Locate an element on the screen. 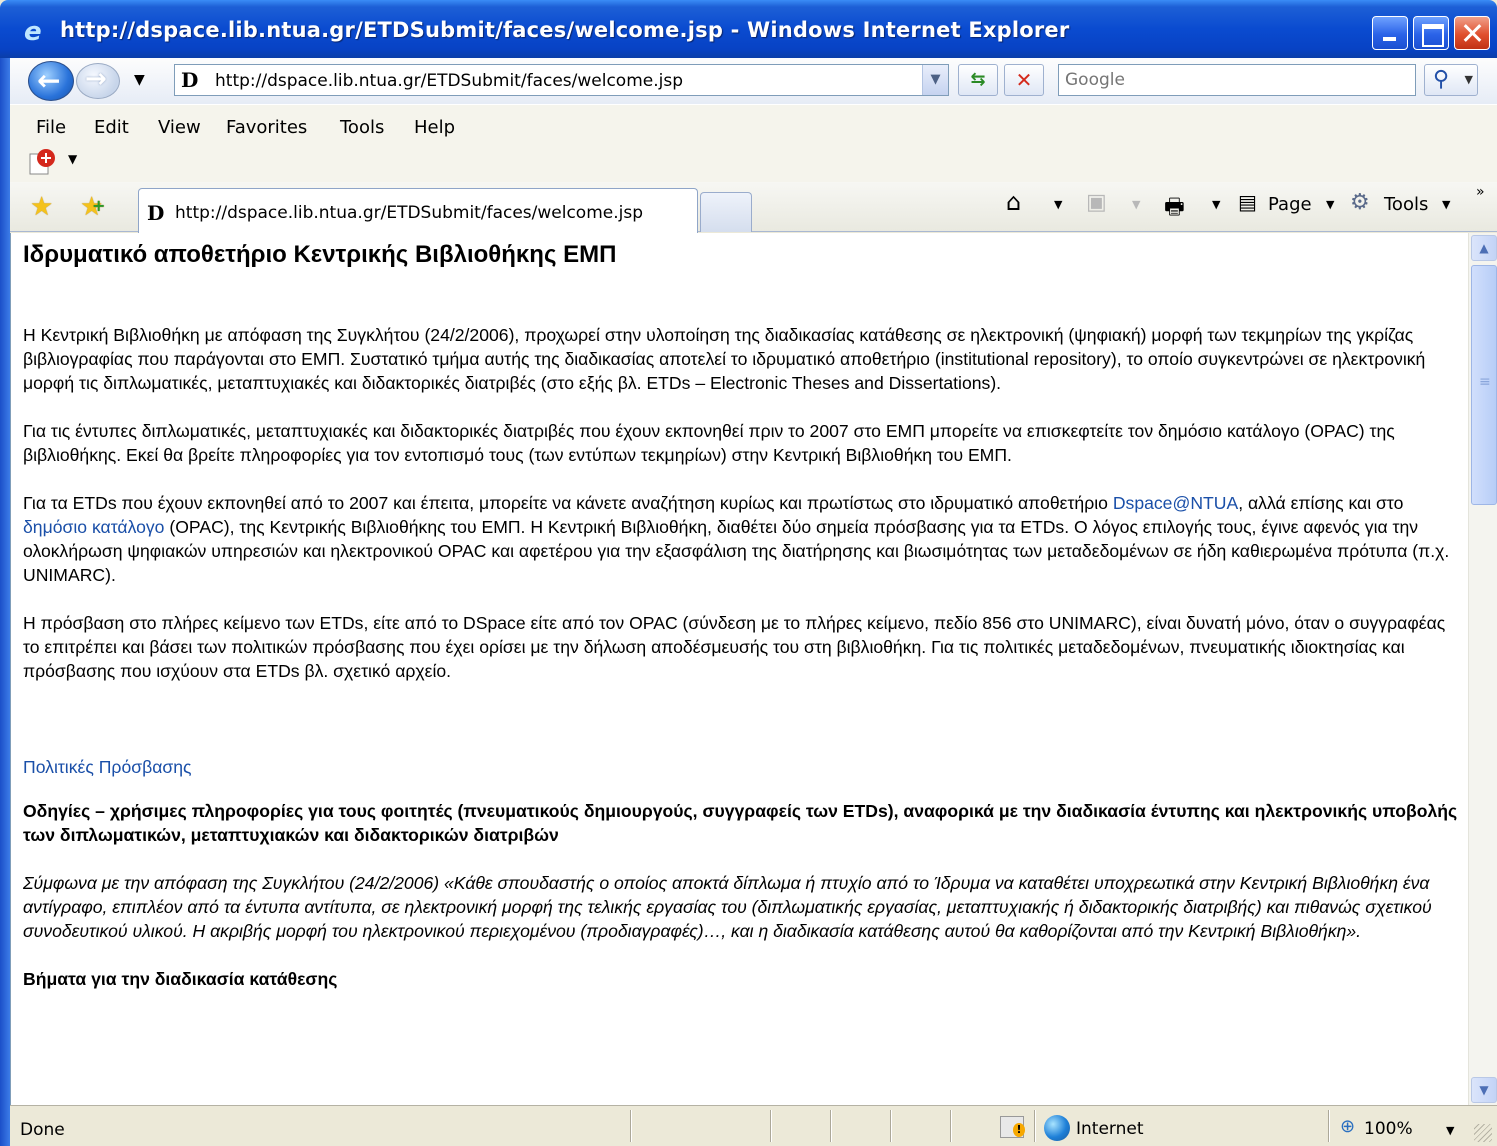  pdf-convert-icon is located at coordinates (43, 162).